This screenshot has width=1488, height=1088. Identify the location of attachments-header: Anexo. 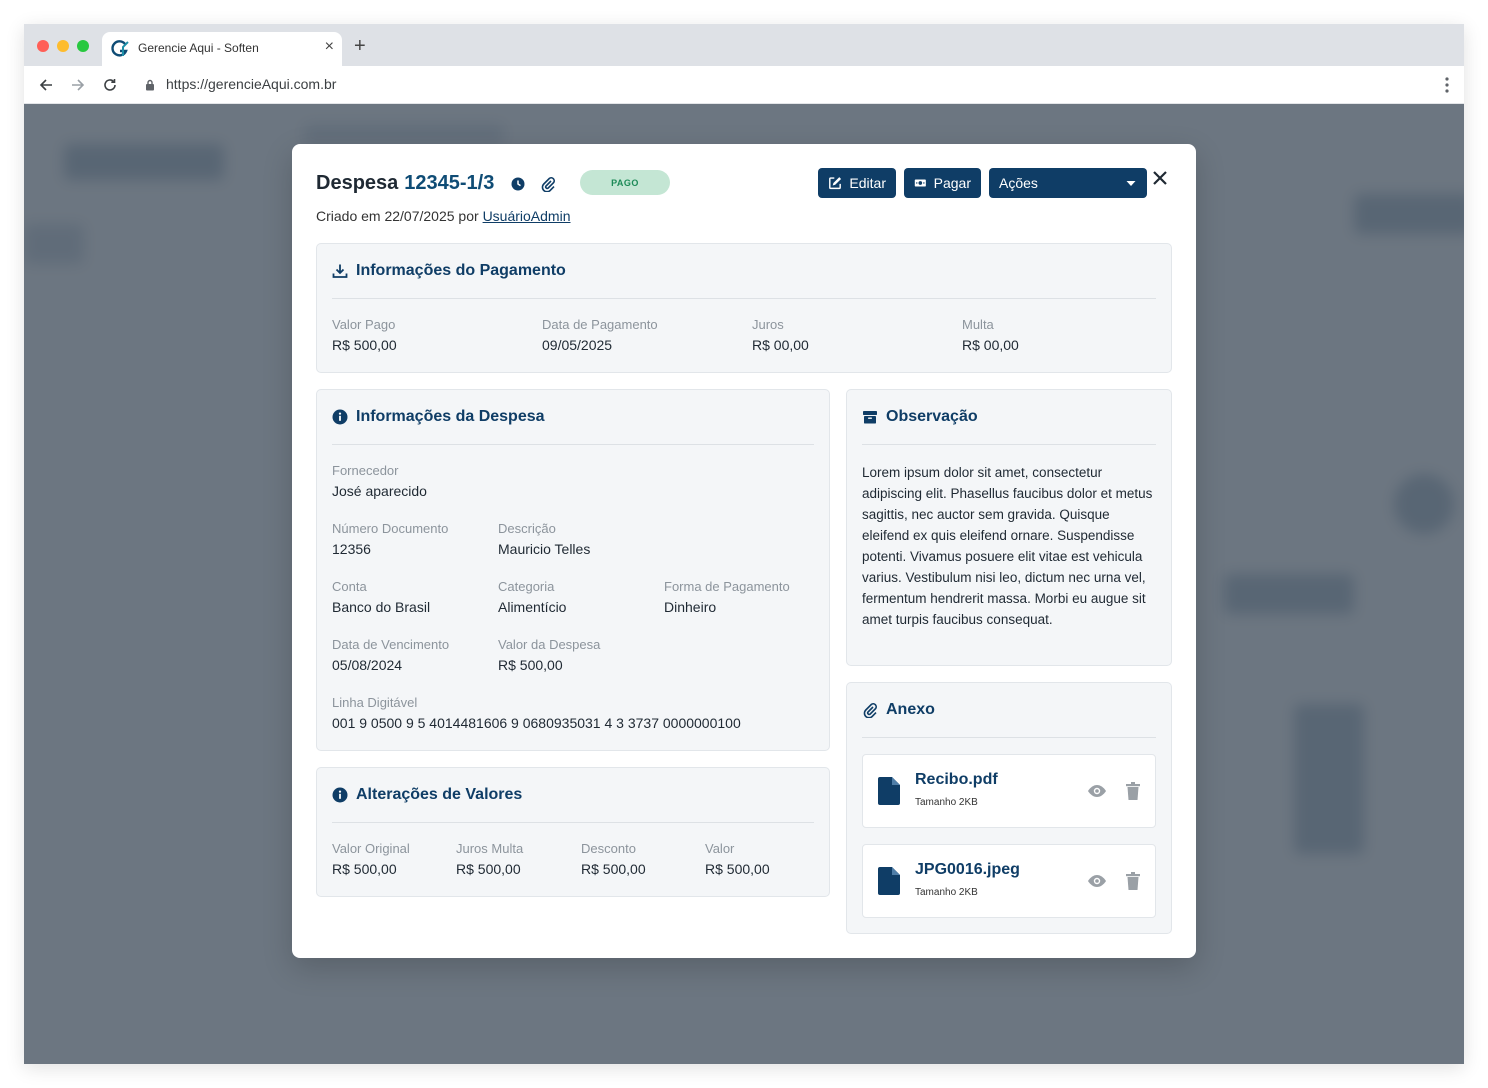
(898, 710).